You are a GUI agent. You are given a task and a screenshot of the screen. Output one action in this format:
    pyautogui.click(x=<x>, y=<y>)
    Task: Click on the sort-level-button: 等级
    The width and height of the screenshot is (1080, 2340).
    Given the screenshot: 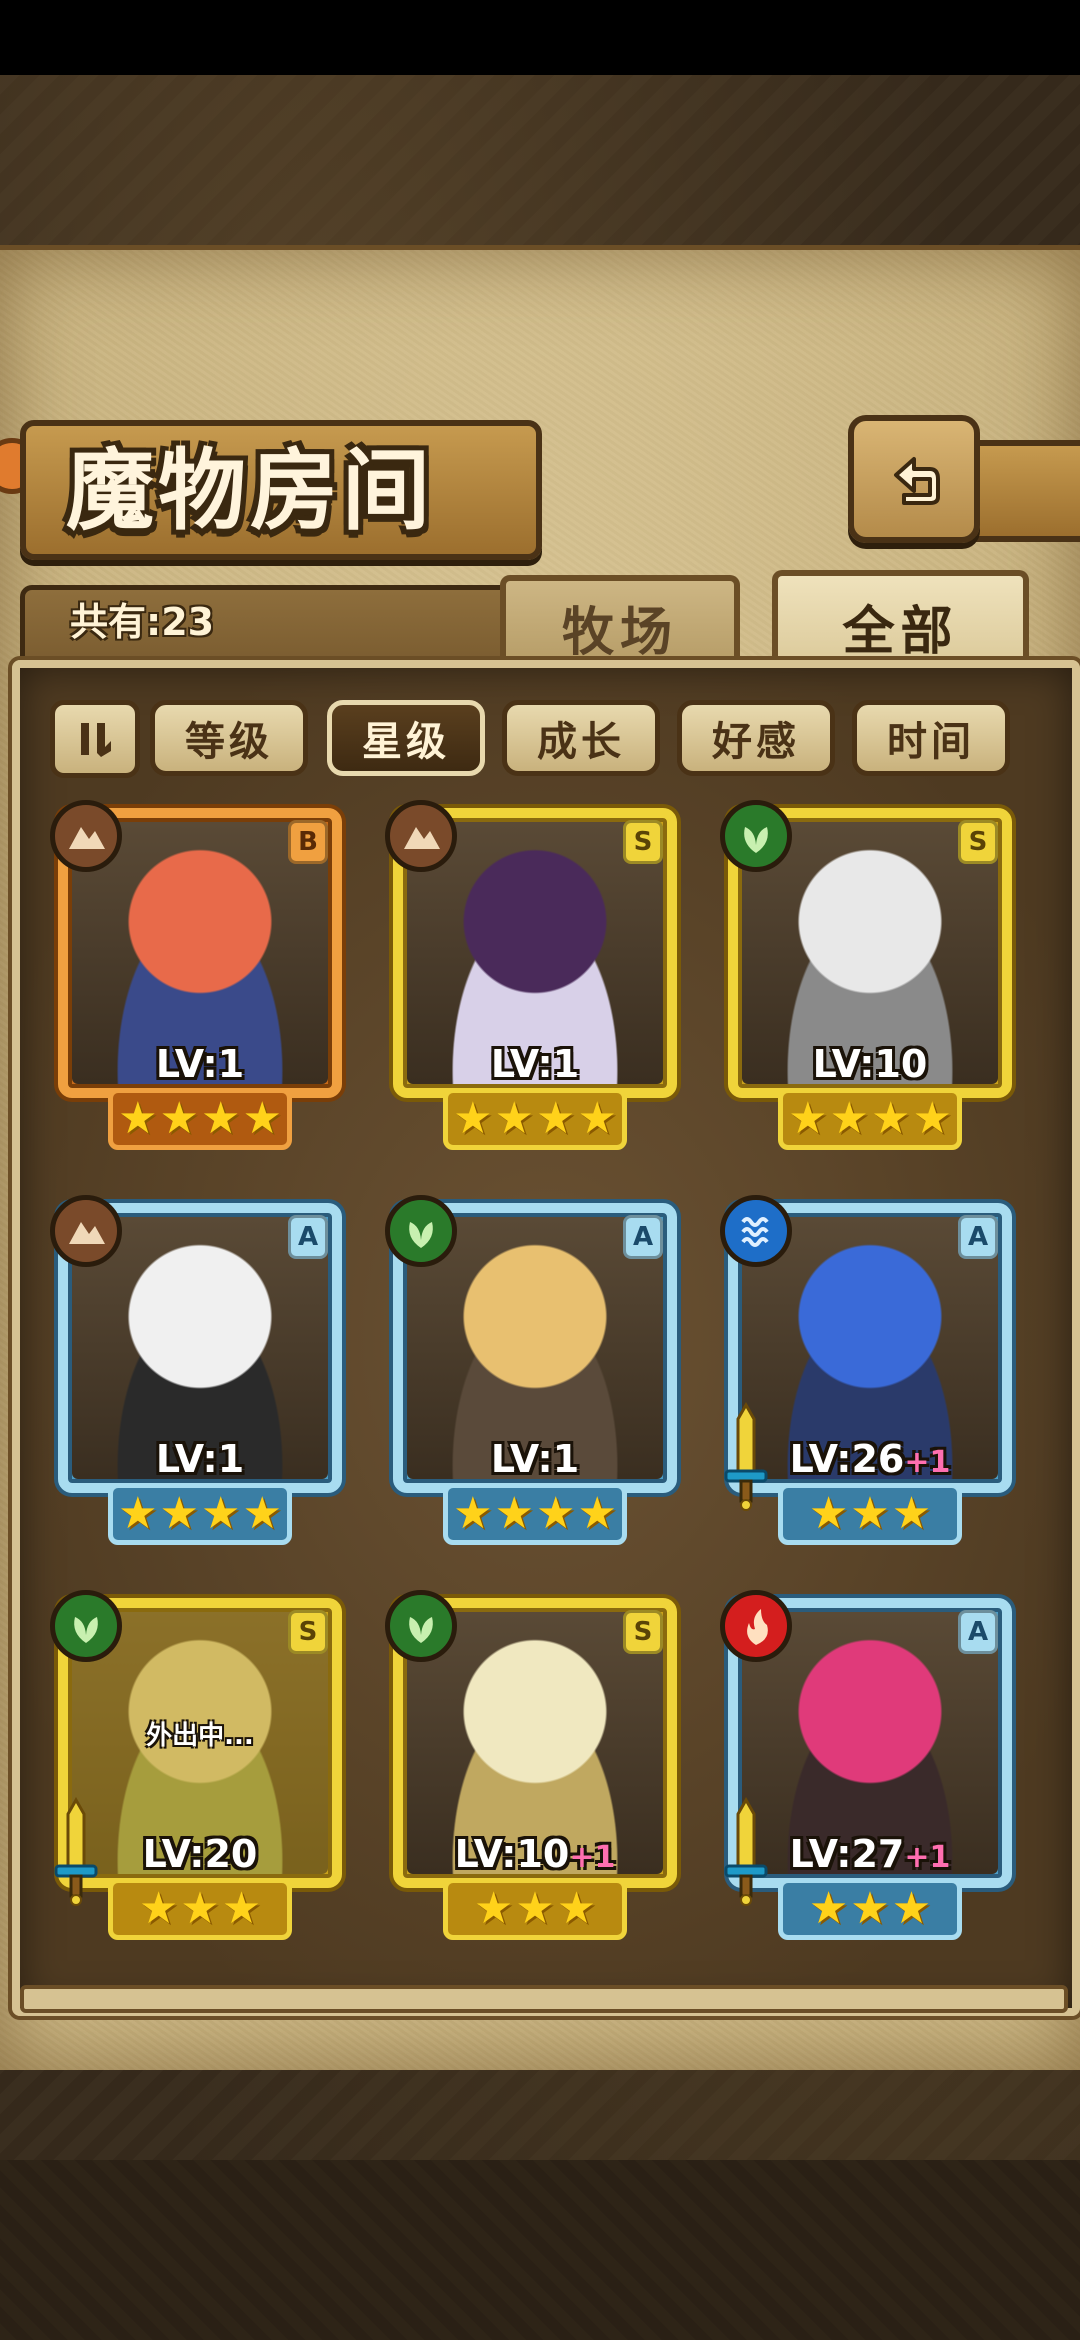 What is the action you would take?
    pyautogui.click(x=229, y=738)
    